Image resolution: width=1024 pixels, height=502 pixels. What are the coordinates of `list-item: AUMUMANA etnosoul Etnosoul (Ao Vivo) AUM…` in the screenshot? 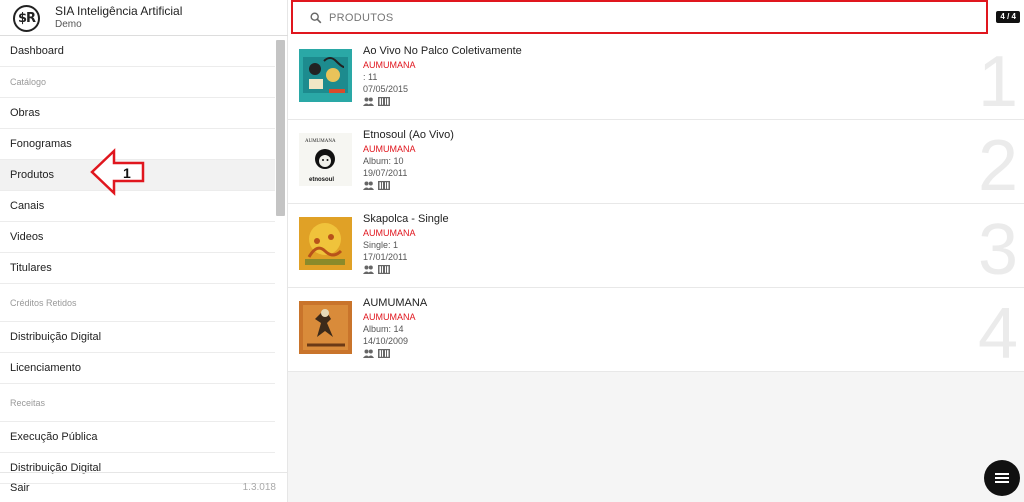 It's located at (656, 163).